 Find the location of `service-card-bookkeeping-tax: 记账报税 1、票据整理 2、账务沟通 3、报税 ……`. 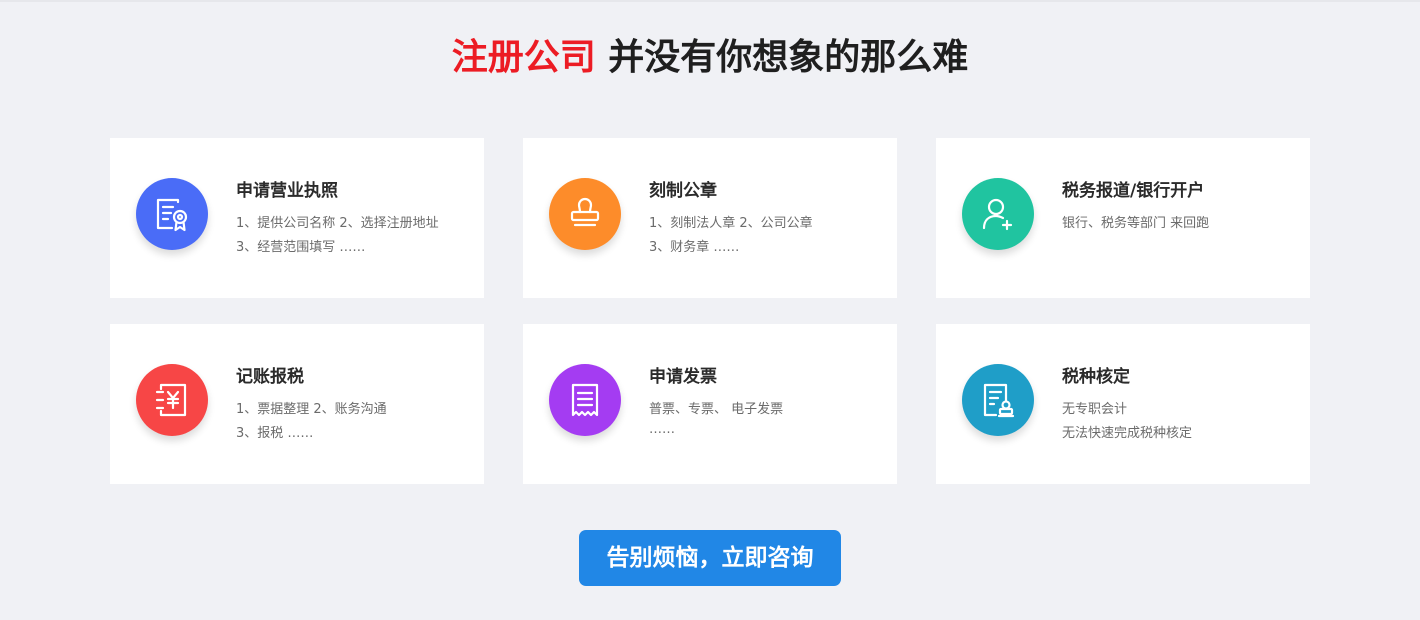

service-card-bookkeeping-tax: 记账报税 1、票据整理 2、账务沟通 3、报税 …… is located at coordinates (297, 404).